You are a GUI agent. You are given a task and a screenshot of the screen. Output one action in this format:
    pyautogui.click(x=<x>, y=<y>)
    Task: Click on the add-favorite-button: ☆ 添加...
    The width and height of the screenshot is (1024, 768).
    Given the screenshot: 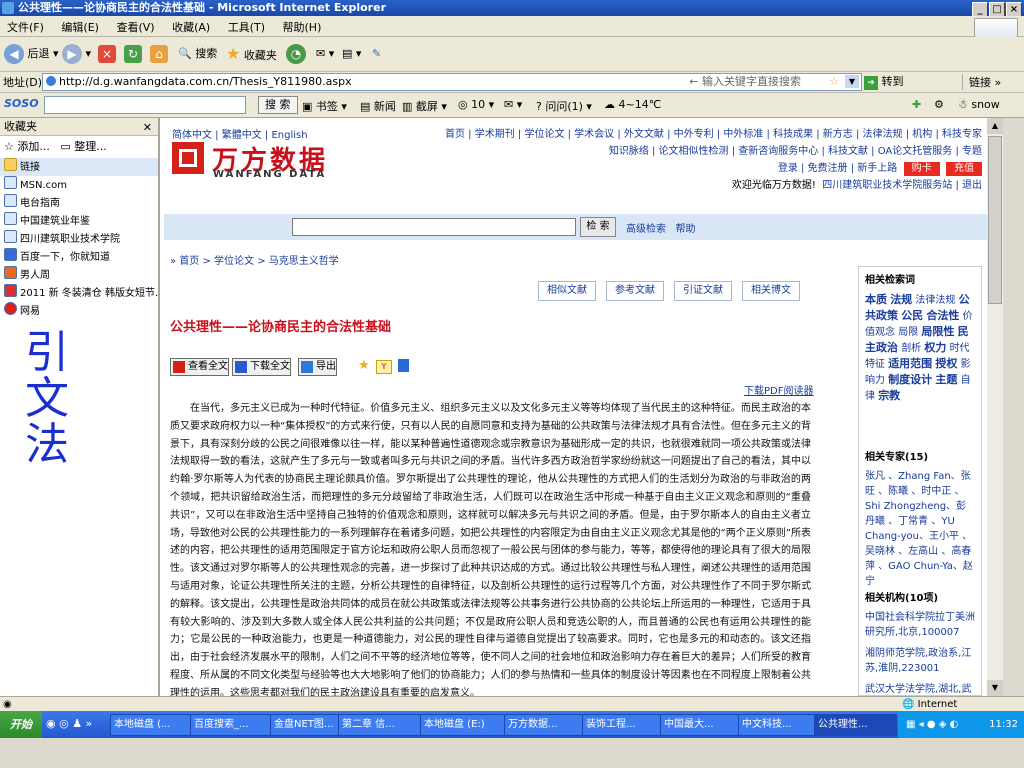 What is the action you would take?
    pyautogui.click(x=27, y=146)
    